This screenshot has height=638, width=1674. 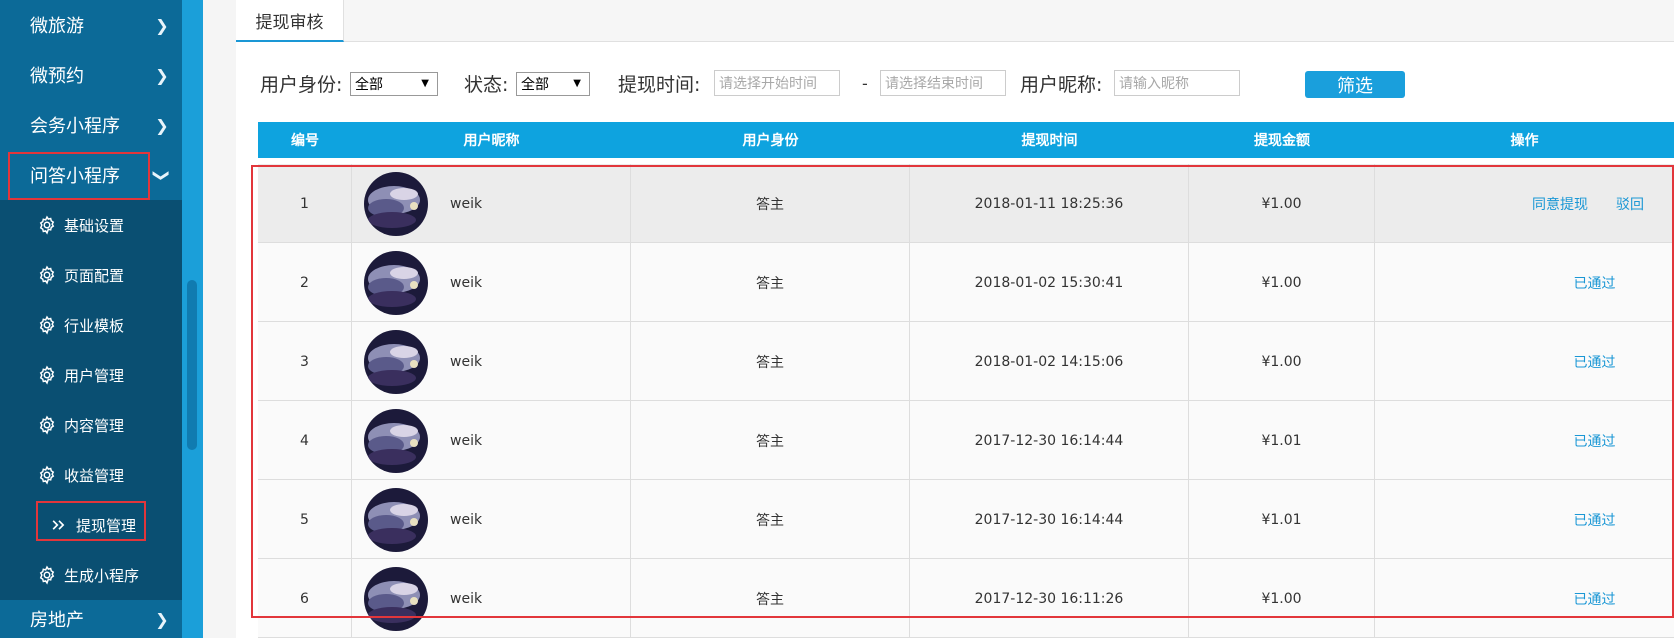 I want to click on header-actions: 操作, so click(x=1524, y=141).